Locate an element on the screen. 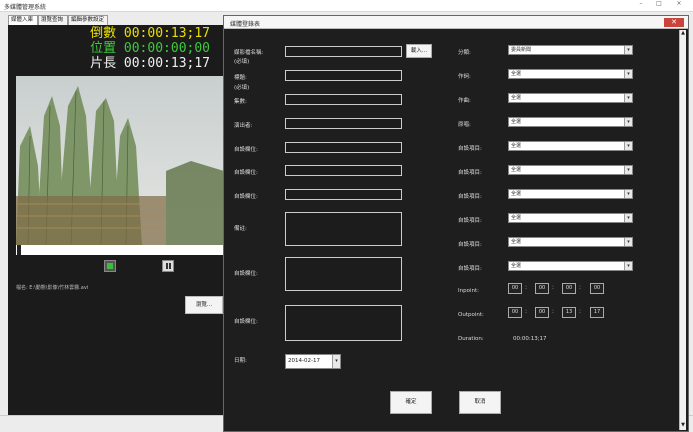 The width and height of the screenshot is (693, 432). dialog-scrollbar: ▲ ▼ is located at coordinates (682, 230).